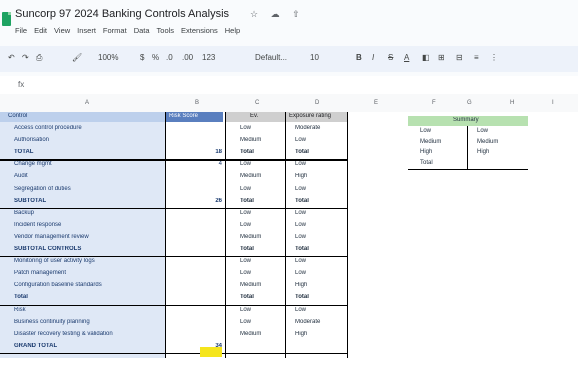 This screenshot has width=578, height=367. Describe the element at coordinates (89, 334) in the screenshot. I see `cell-control: Disaster recovery testing & validation` at that location.